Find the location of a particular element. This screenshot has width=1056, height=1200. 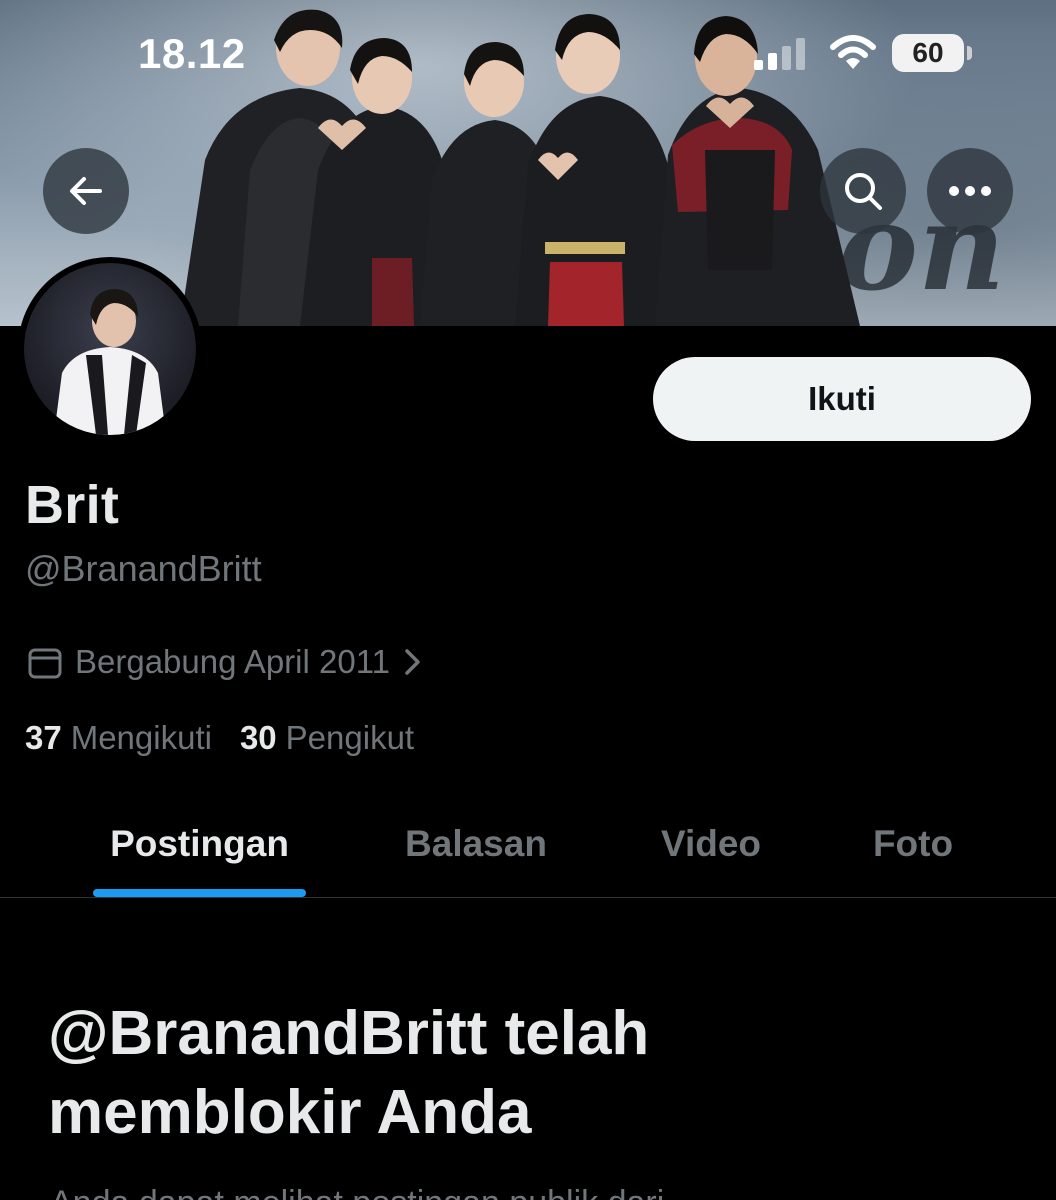

follow-stats: 37 Mengikuti 30 Pengikut is located at coordinates (219, 738).